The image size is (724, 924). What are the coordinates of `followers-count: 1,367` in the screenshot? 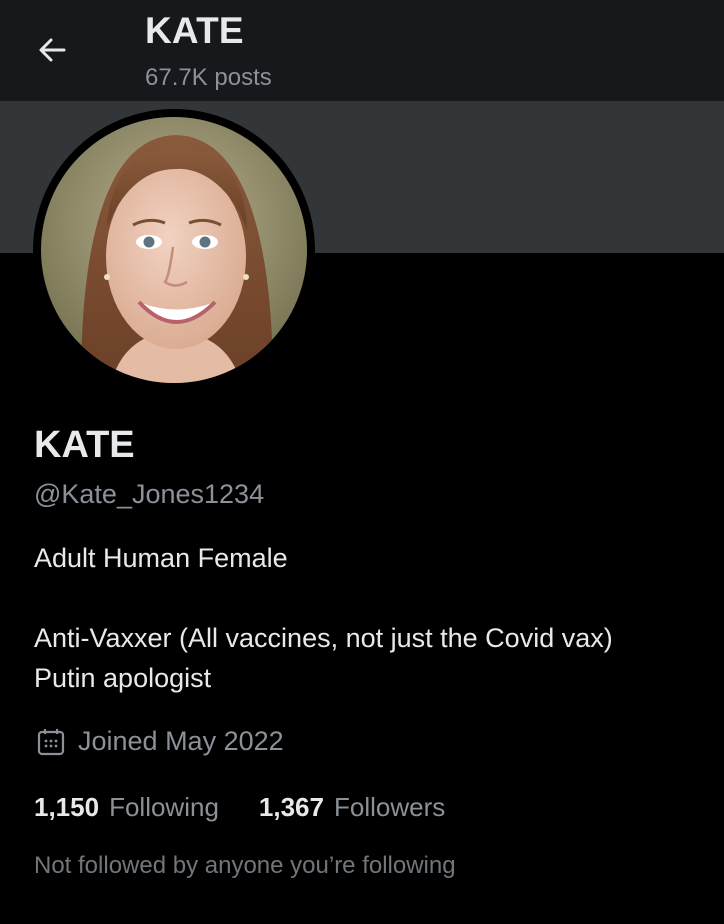 It's located at (291, 807).